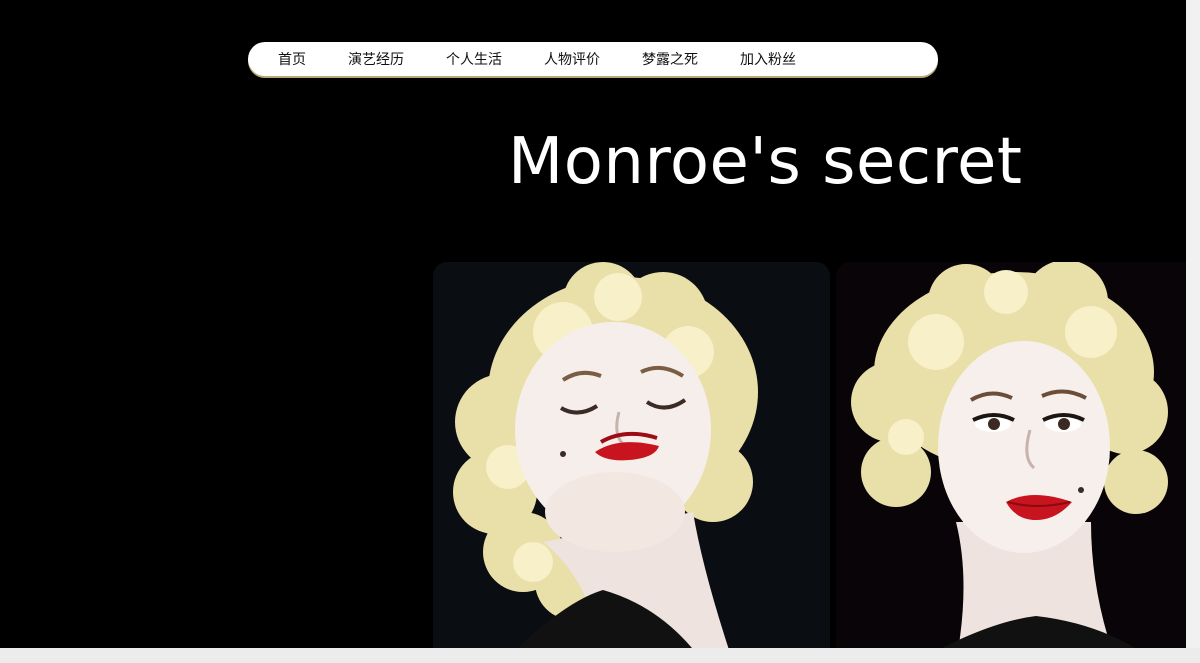 This screenshot has height=663, width=1200. What do you see at coordinates (292, 59) in the screenshot?
I see `nav-item-home: 首页` at bounding box center [292, 59].